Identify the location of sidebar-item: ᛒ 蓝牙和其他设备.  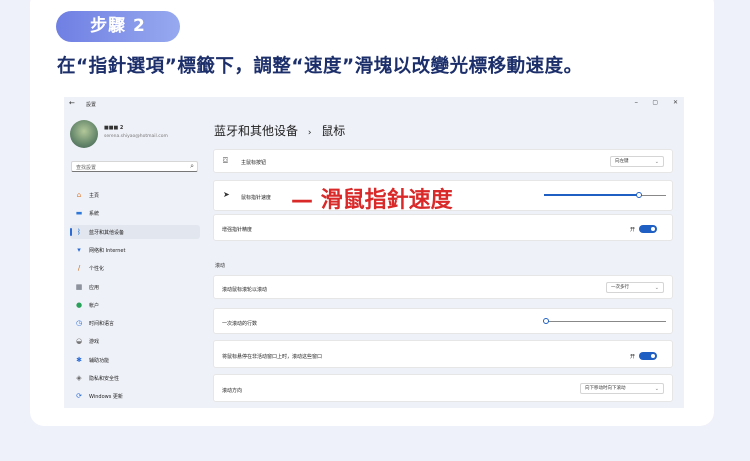
(135, 231).